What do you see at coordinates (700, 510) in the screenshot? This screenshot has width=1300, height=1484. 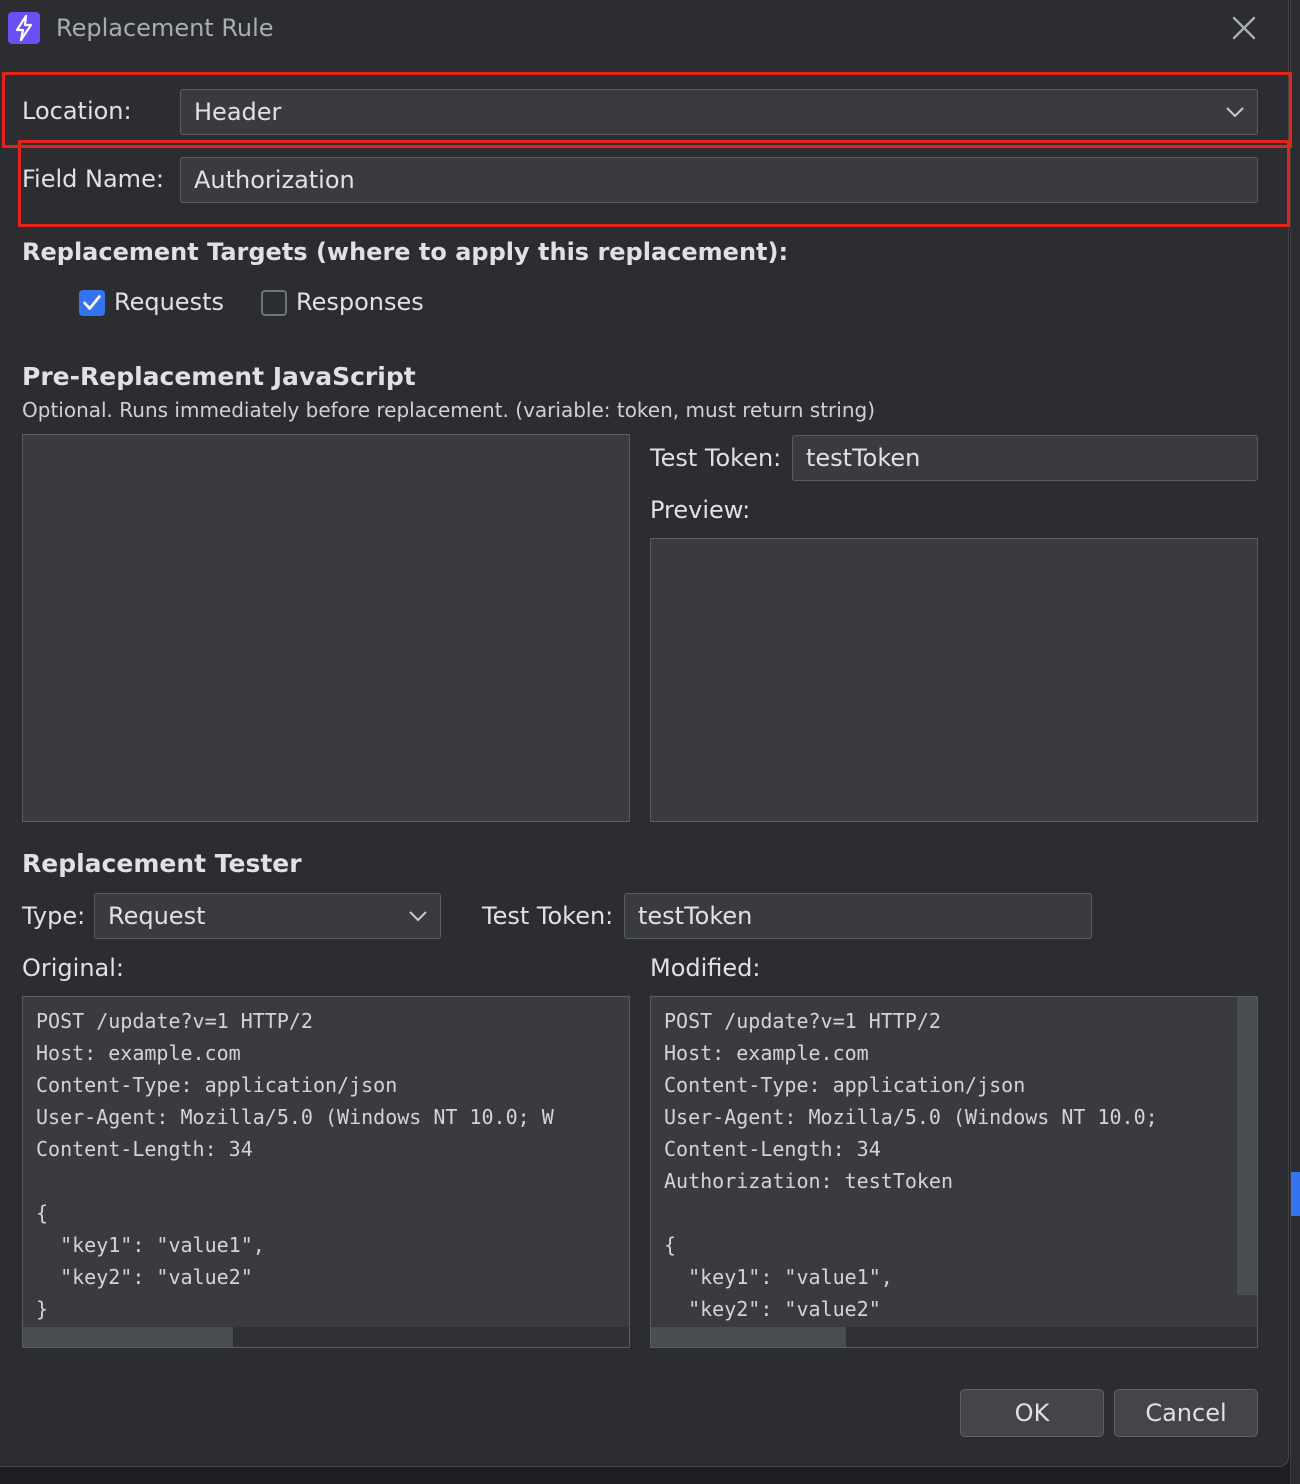 I see `preview-label: Preview:` at bounding box center [700, 510].